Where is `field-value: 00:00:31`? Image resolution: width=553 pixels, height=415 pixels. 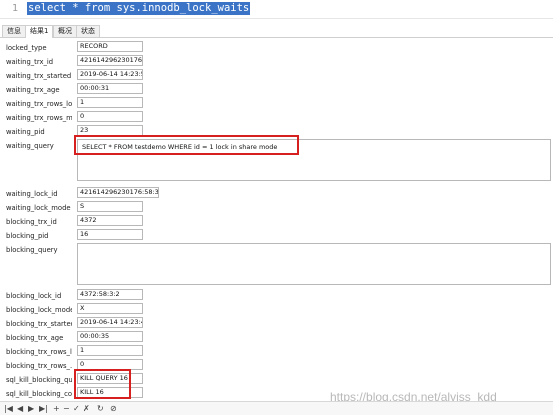
field-value: 00:00:31 is located at coordinates (110, 88).